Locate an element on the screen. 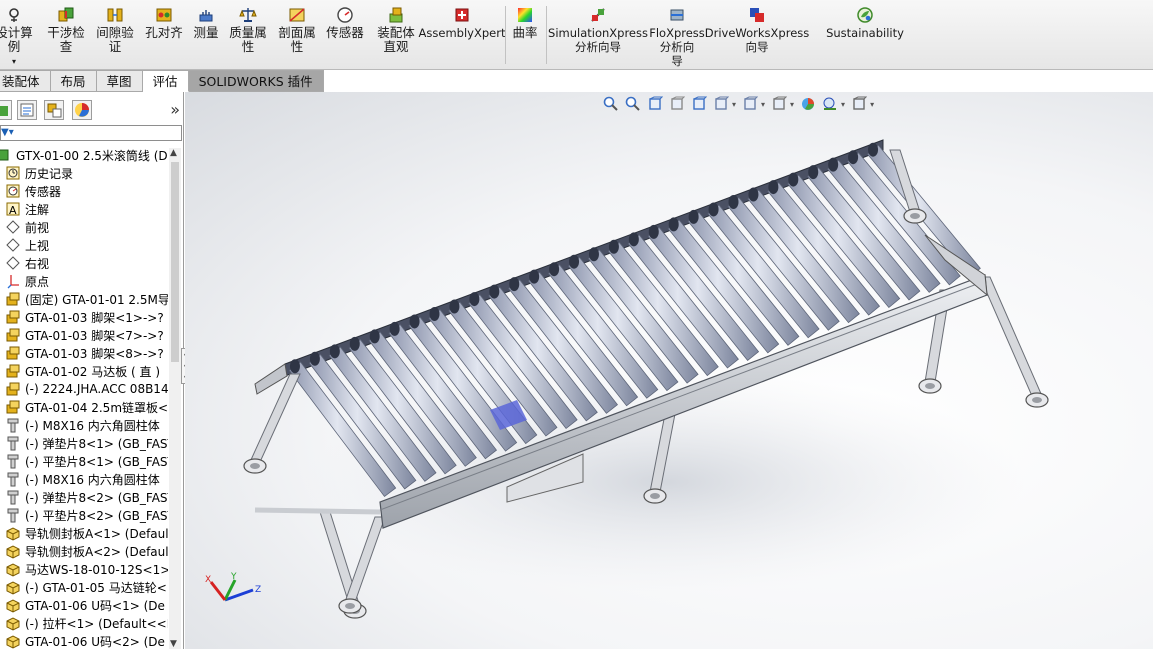 This screenshot has width=1153, height=649. configurationmanager-tab is located at coordinates (54, 110).